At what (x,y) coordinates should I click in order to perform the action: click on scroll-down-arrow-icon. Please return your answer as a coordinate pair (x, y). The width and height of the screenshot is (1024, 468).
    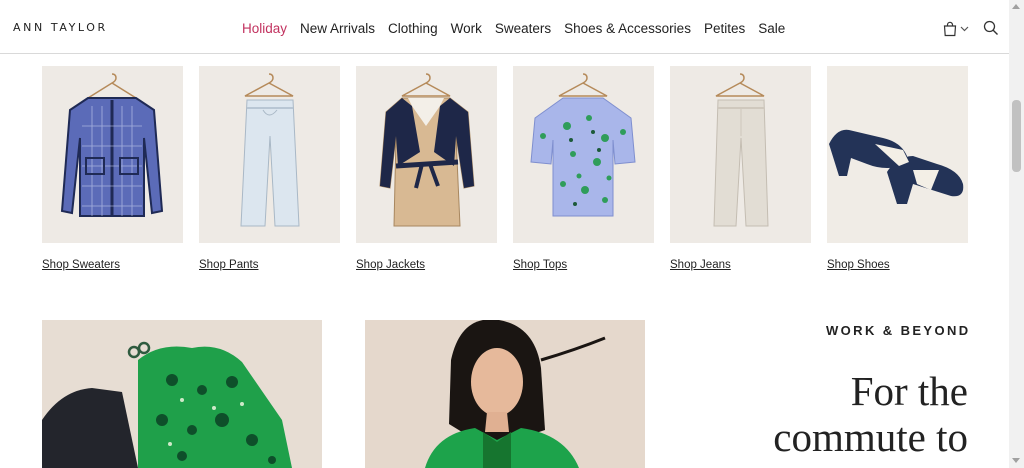
    Looking at the image, I should click on (1016, 460).